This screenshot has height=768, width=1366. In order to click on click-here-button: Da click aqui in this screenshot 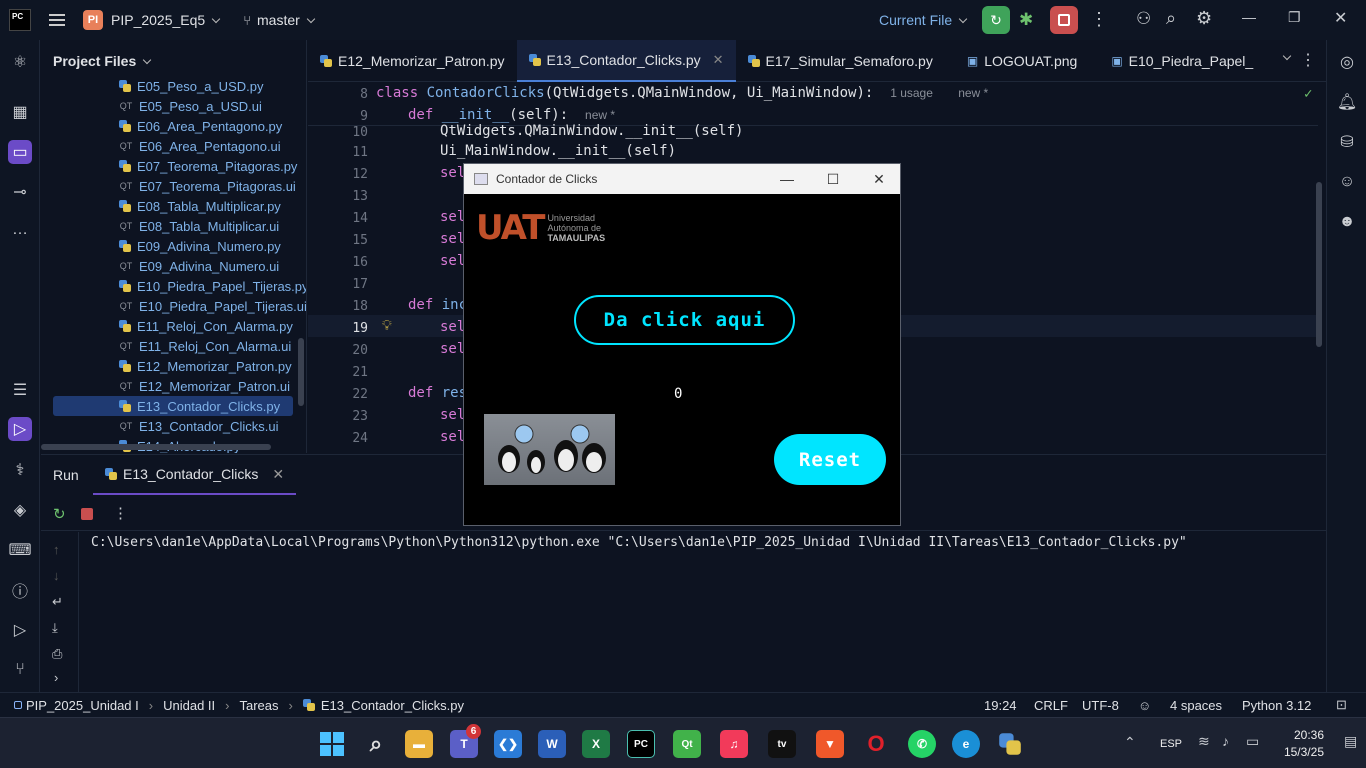, I will do `click(684, 320)`.